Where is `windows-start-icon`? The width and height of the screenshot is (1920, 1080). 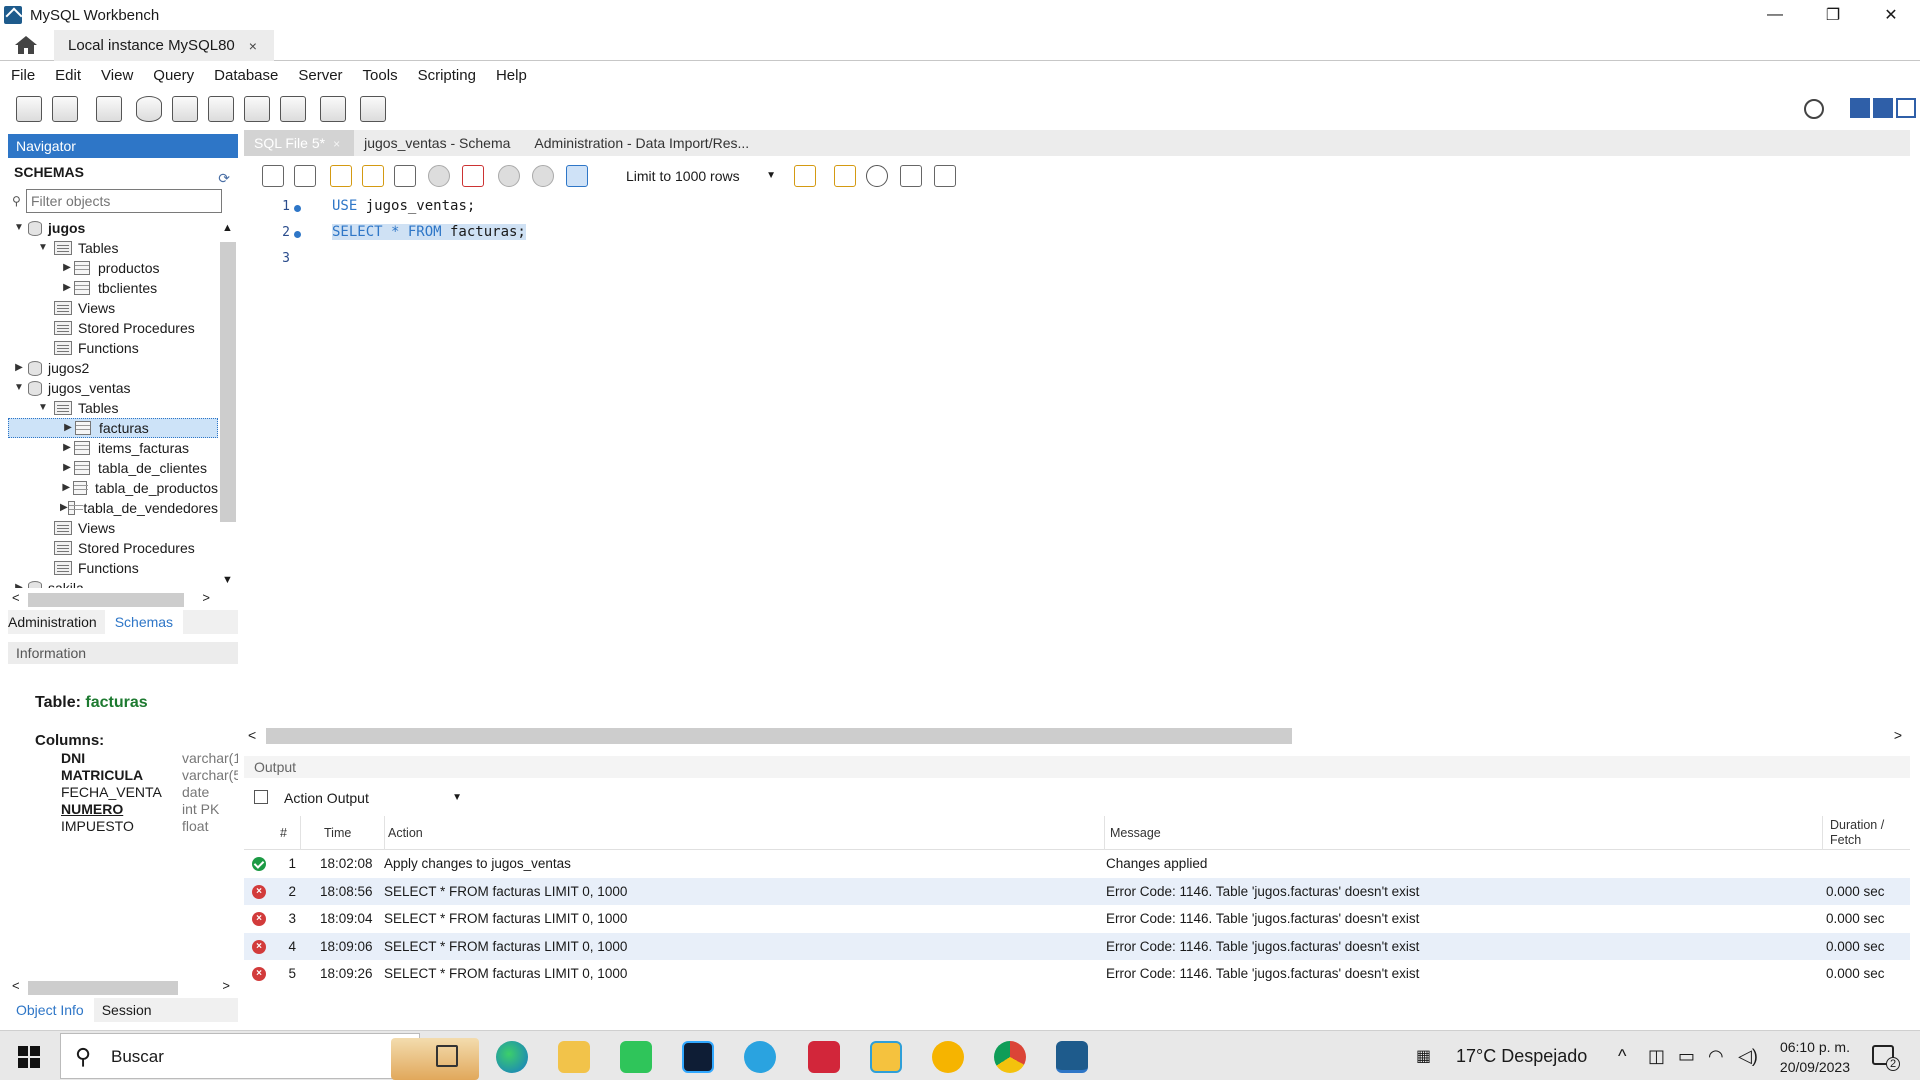 windows-start-icon is located at coordinates (29, 1057).